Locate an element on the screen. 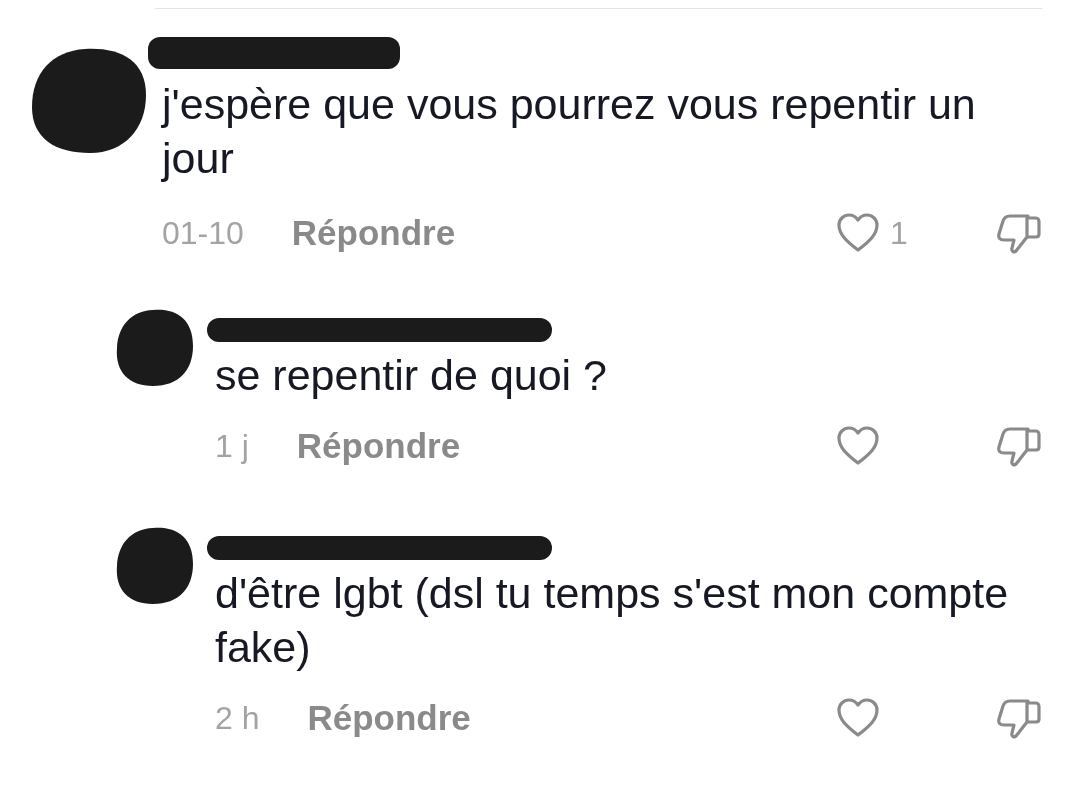 The width and height of the screenshot is (1080, 785). like-count: 1 is located at coordinates (899, 233).